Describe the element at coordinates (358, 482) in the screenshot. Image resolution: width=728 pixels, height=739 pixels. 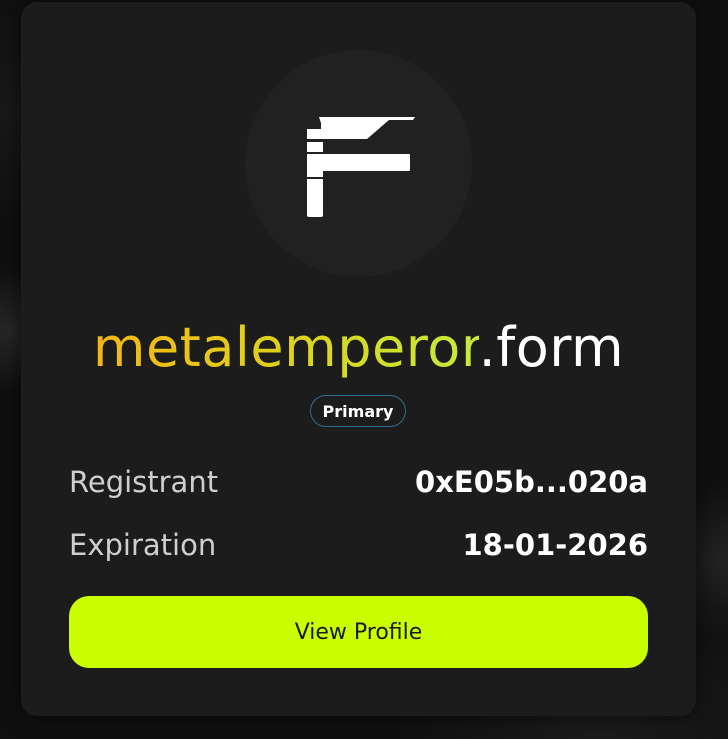
I see `registrant-row: Registrant 0xE05b...020a` at that location.